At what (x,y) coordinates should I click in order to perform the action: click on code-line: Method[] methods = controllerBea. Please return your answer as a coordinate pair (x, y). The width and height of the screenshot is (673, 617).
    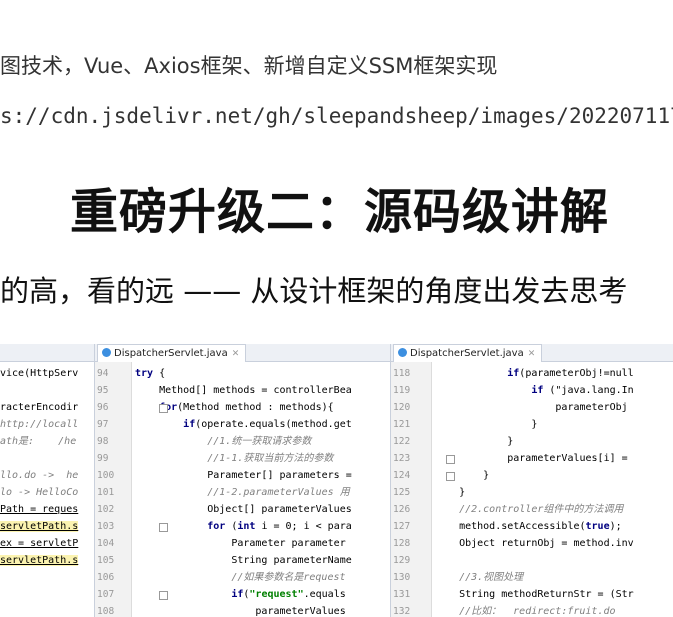
    Looking at the image, I should click on (243, 390).